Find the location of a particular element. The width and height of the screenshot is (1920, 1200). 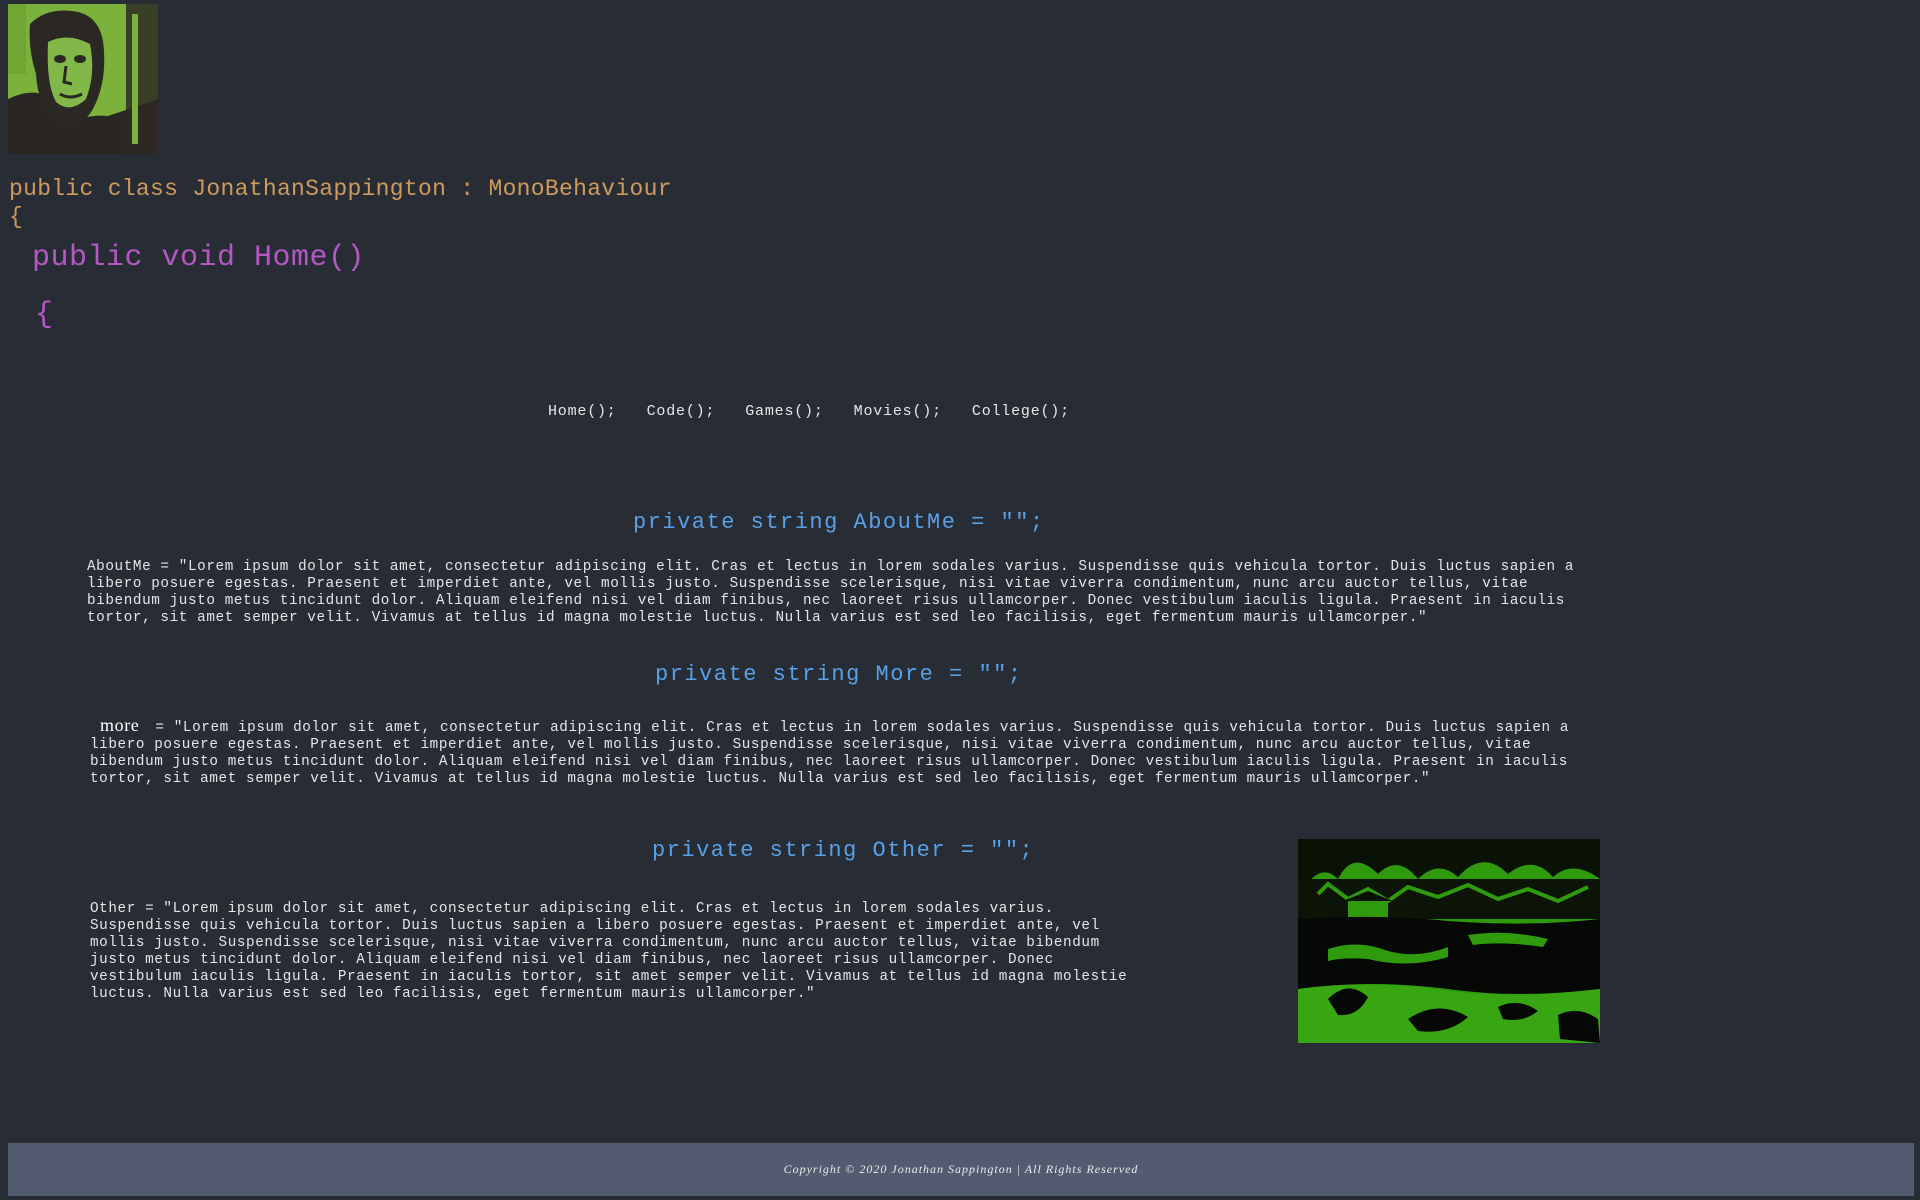

portrait-photo-icon is located at coordinates (83, 79).